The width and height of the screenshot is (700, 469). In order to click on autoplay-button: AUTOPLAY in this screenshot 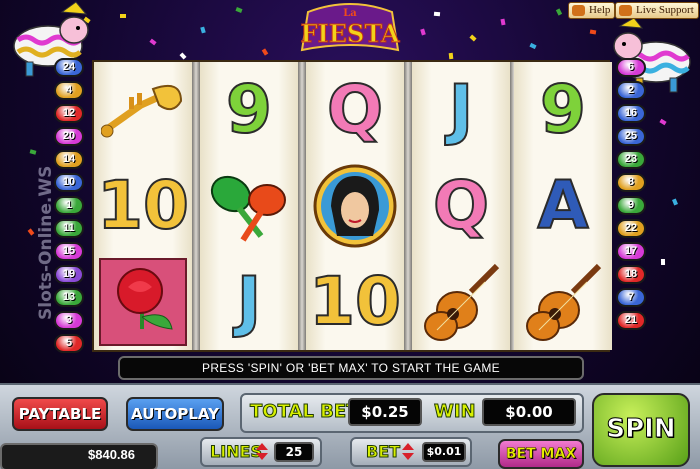, I will do `click(175, 414)`.